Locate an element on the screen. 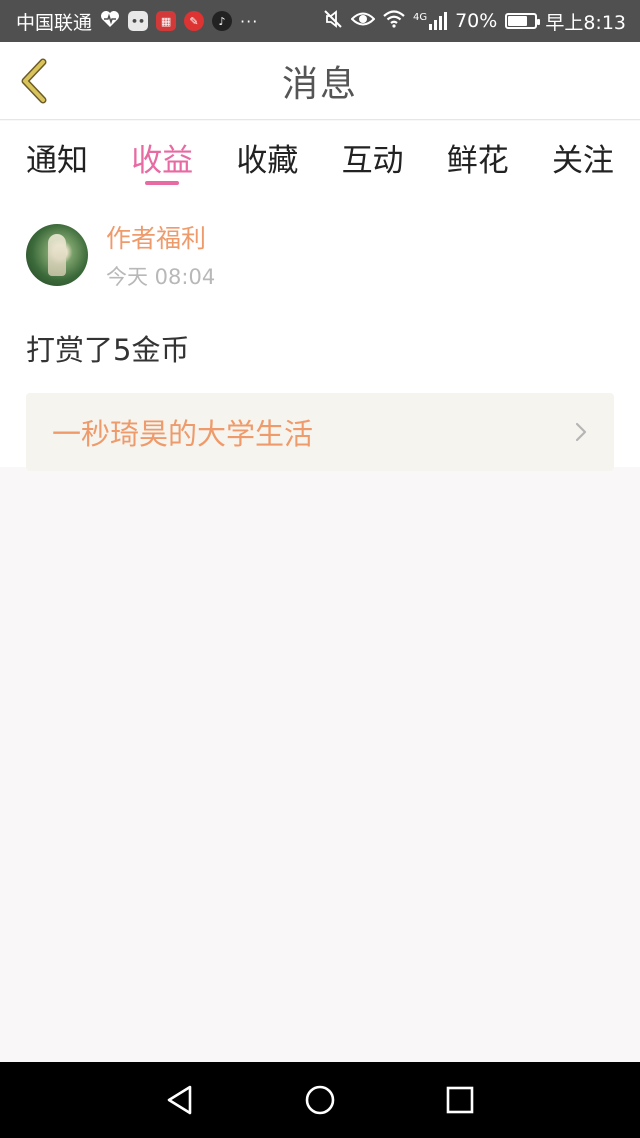 This screenshot has height=1138, width=640. back-arrow-icon is located at coordinates (34, 81).